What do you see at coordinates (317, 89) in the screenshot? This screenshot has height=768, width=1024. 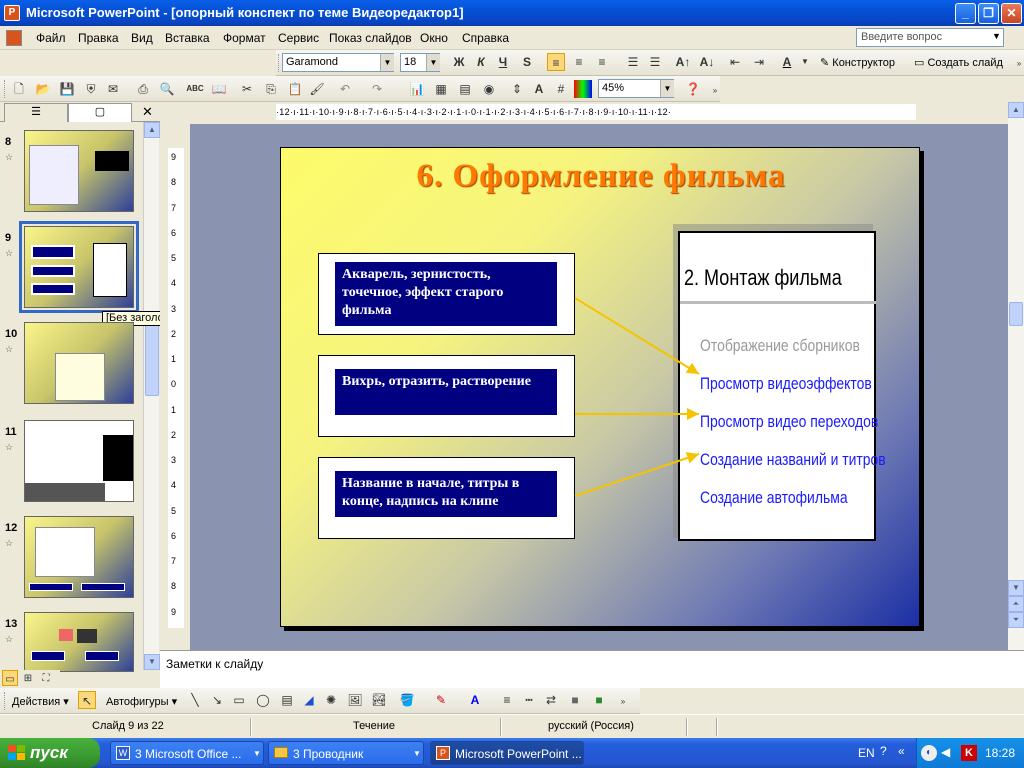 I see `format-painter-icon: 🖌` at bounding box center [317, 89].